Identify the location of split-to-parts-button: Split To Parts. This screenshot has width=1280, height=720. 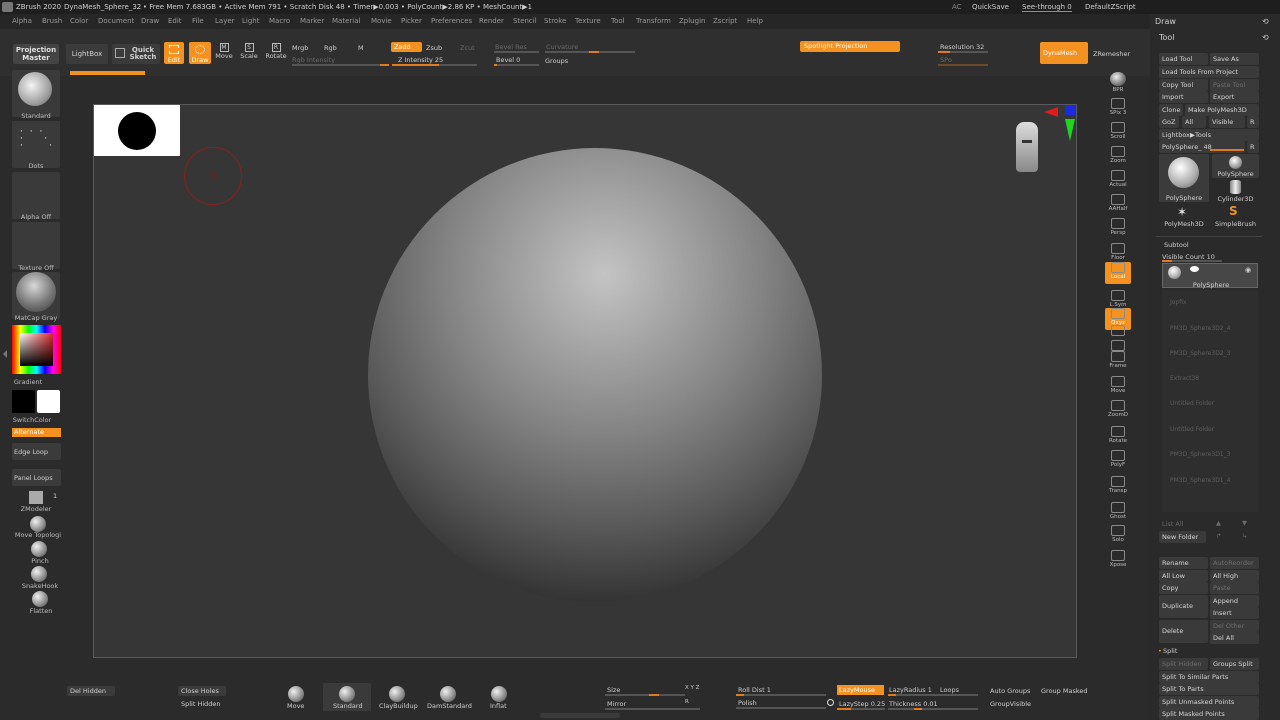
(1209, 689).